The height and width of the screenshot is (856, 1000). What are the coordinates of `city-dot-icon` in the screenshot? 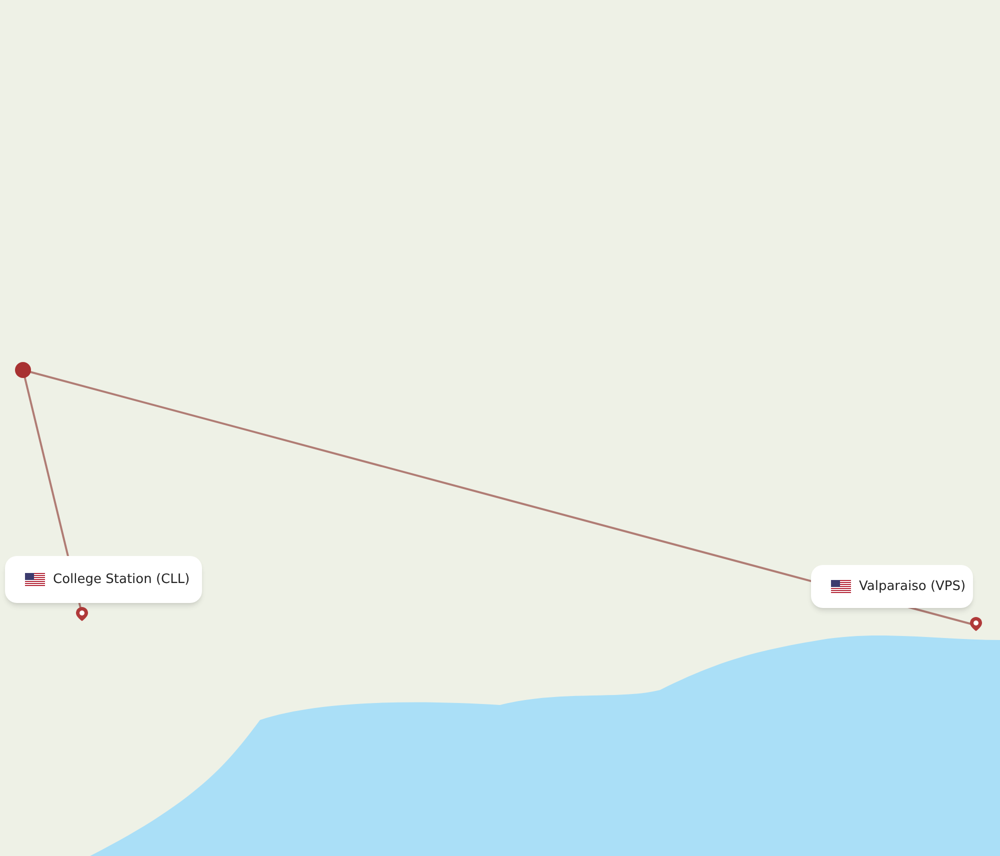 It's located at (23, 370).